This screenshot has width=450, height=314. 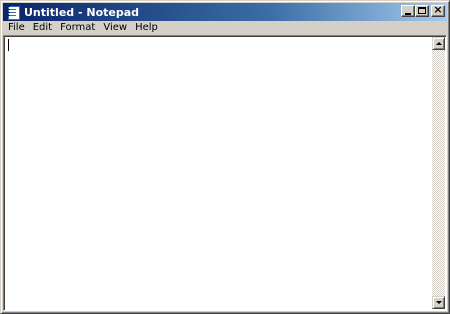 What do you see at coordinates (408, 11) in the screenshot?
I see `minimize-button` at bounding box center [408, 11].